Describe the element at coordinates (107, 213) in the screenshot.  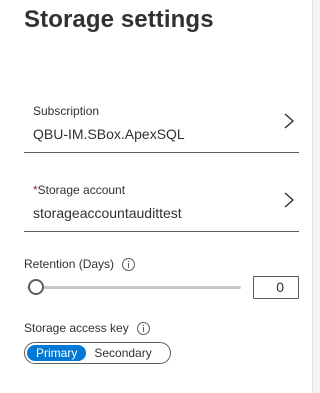
I see `storage-account-value: storageaccountaudittest` at that location.